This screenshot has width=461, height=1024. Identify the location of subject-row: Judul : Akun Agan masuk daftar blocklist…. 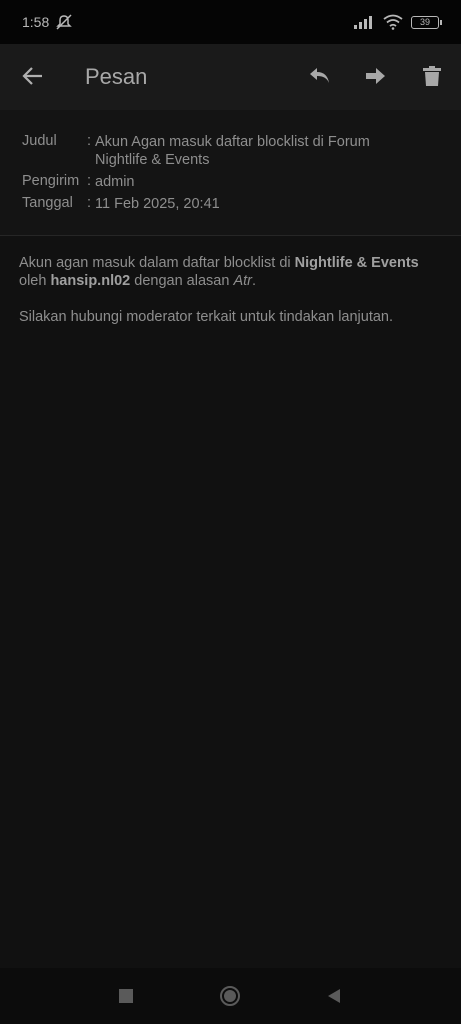
(218, 151).